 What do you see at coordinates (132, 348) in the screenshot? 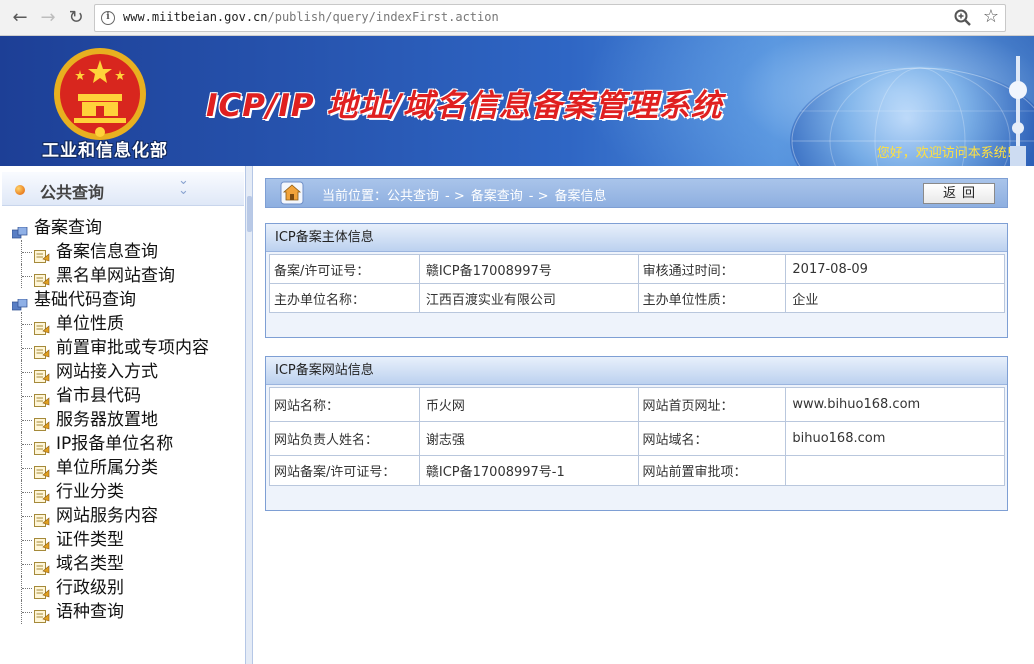
I see `tree-item-label: 前置审批或专项内容` at bounding box center [132, 348].